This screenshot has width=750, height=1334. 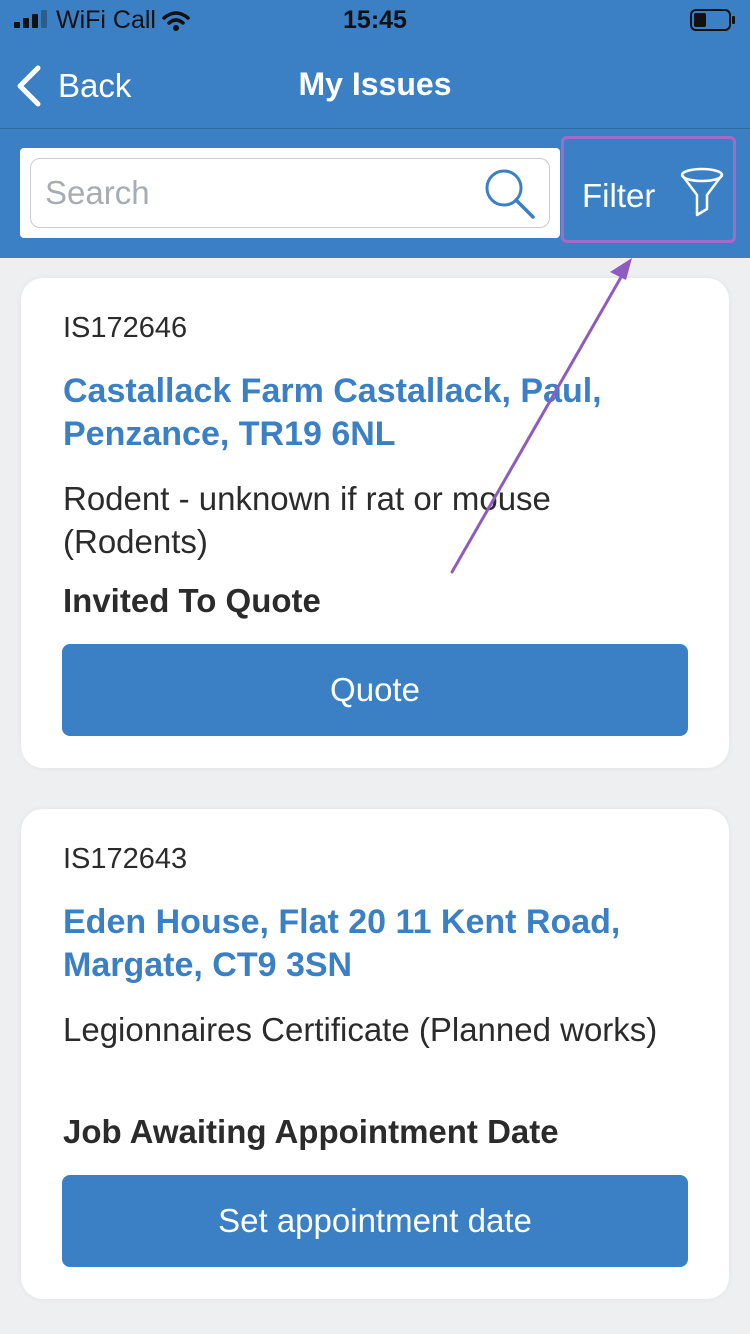 I want to click on search-container, so click(x=290, y=193).